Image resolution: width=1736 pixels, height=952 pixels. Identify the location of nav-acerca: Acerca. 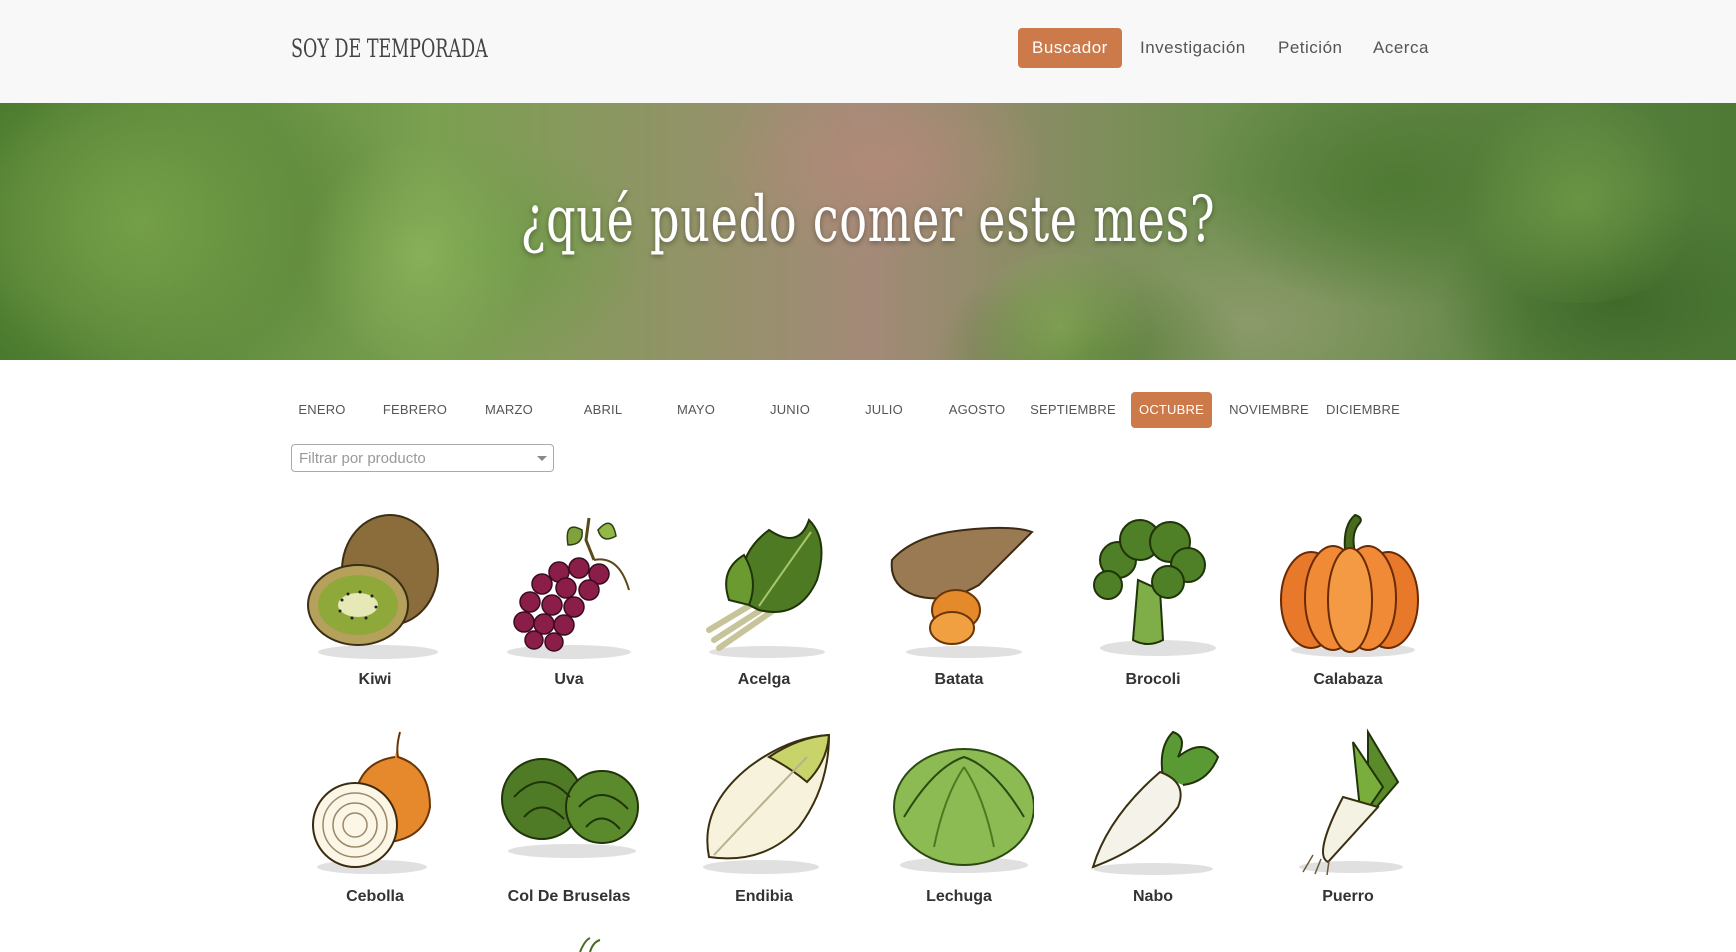
(1401, 48).